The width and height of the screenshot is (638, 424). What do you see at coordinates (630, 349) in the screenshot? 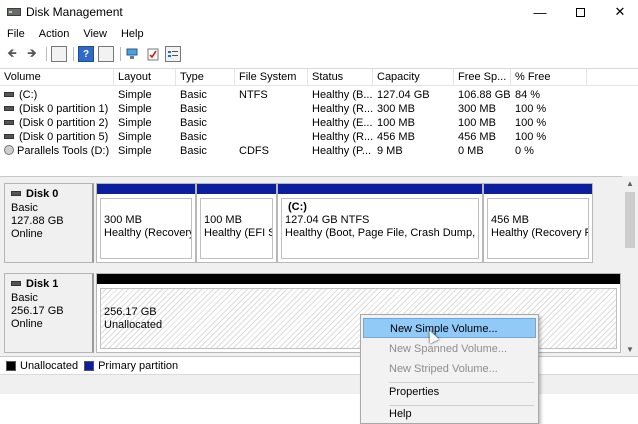
I see `scroll-down-icon: ▼` at bounding box center [630, 349].